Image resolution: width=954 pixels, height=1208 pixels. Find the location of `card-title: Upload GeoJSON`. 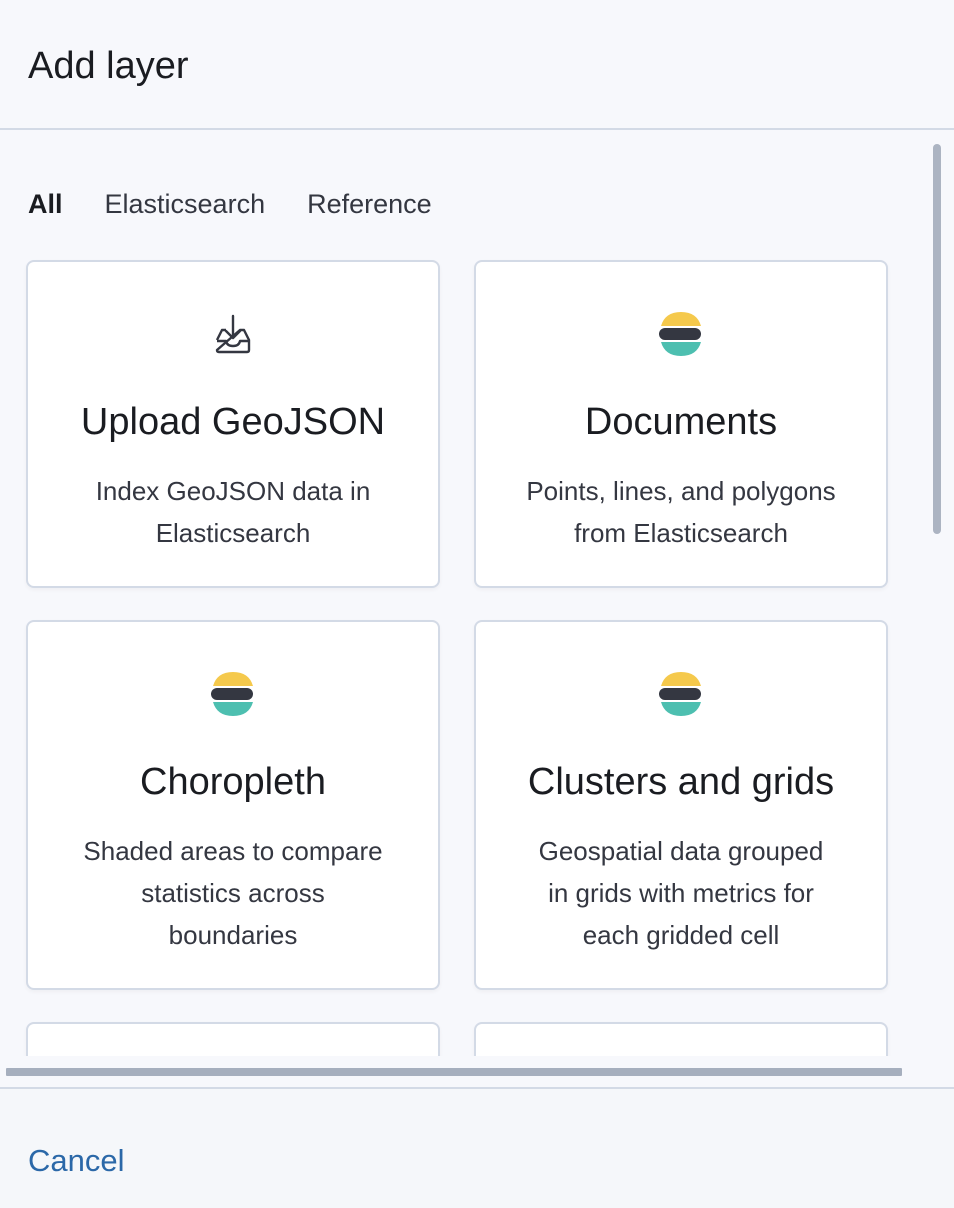

card-title: Upload GeoJSON is located at coordinates (233, 422).